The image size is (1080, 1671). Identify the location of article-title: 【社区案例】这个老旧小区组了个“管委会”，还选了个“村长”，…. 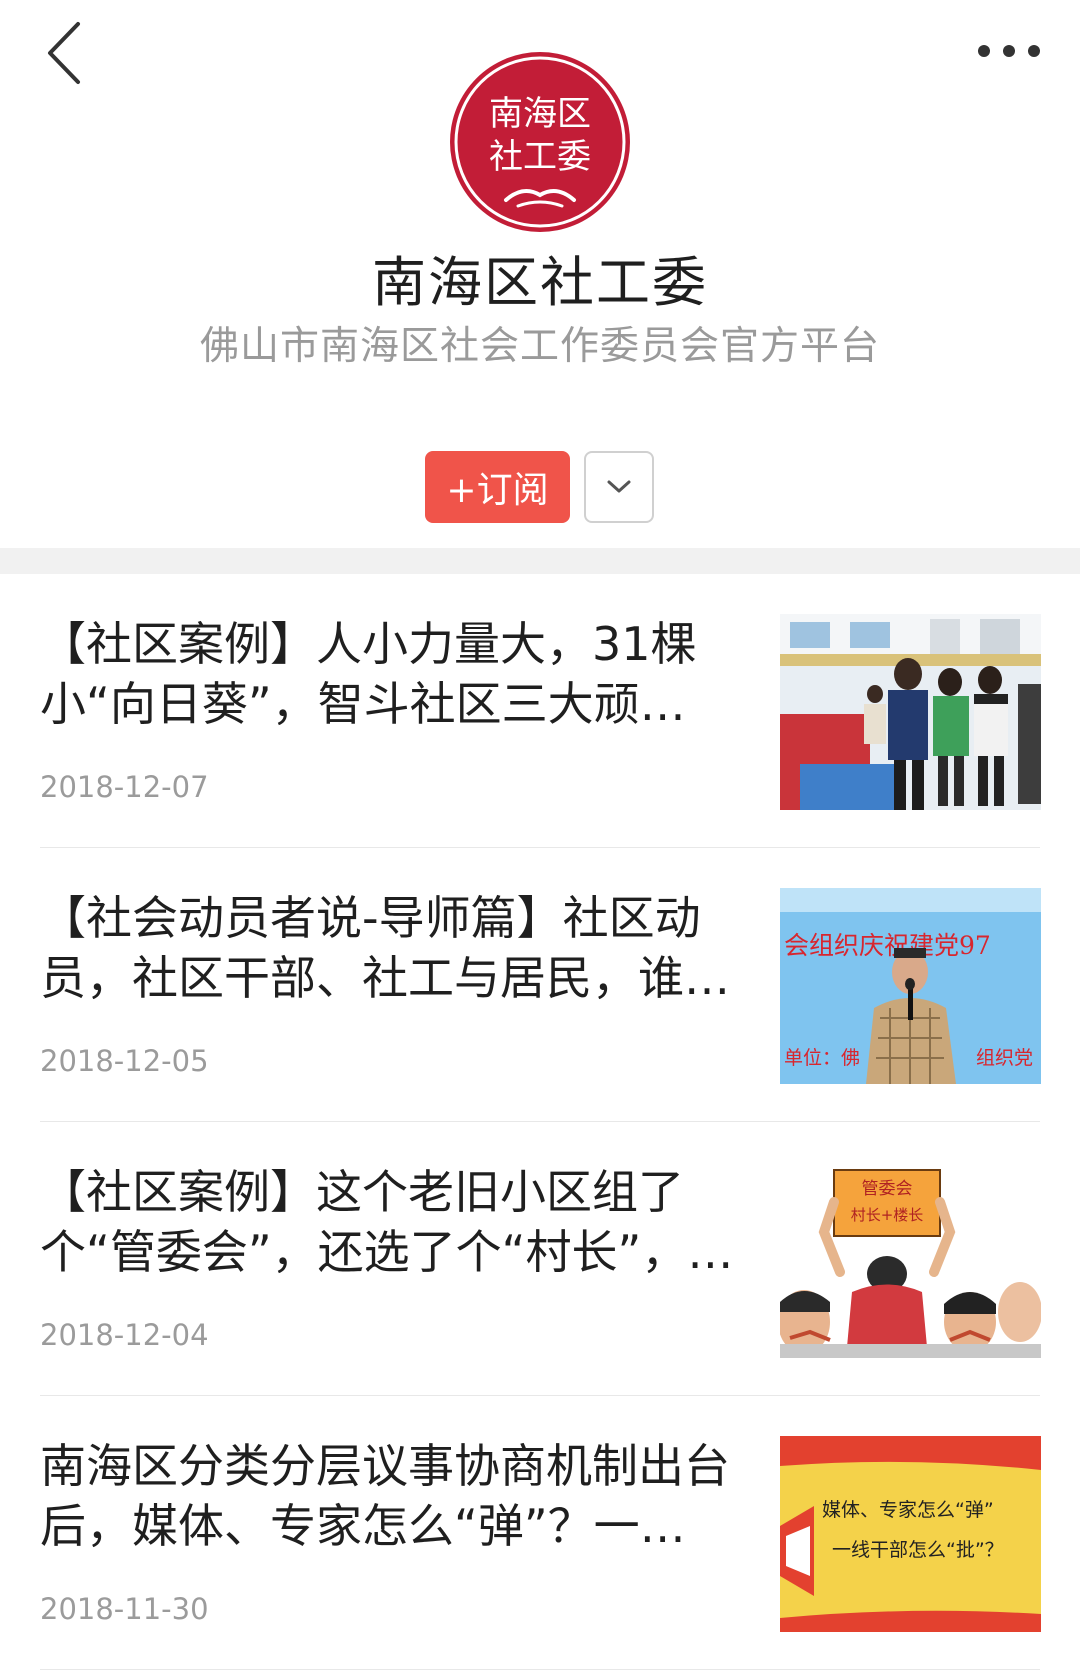
(387, 1222).